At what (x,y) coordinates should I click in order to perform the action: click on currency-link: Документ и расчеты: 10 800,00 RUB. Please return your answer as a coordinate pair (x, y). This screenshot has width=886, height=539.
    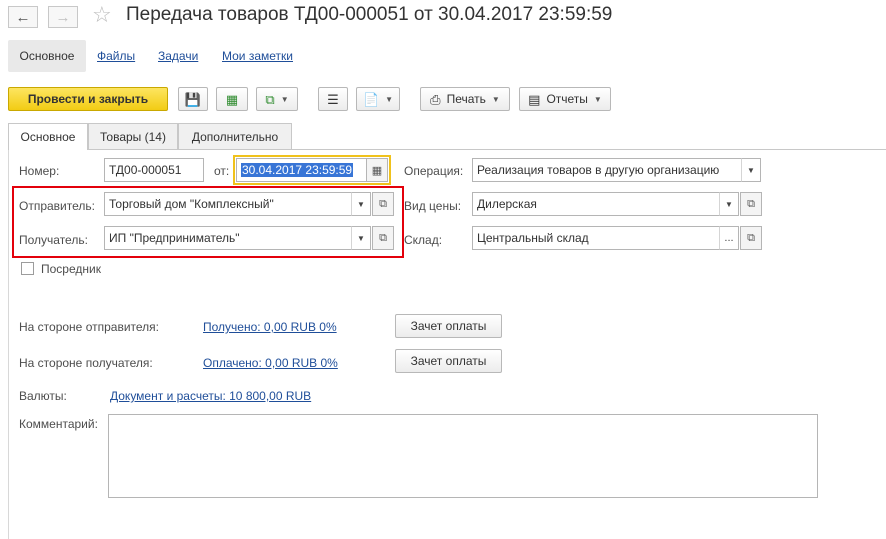
    Looking at the image, I should click on (210, 396).